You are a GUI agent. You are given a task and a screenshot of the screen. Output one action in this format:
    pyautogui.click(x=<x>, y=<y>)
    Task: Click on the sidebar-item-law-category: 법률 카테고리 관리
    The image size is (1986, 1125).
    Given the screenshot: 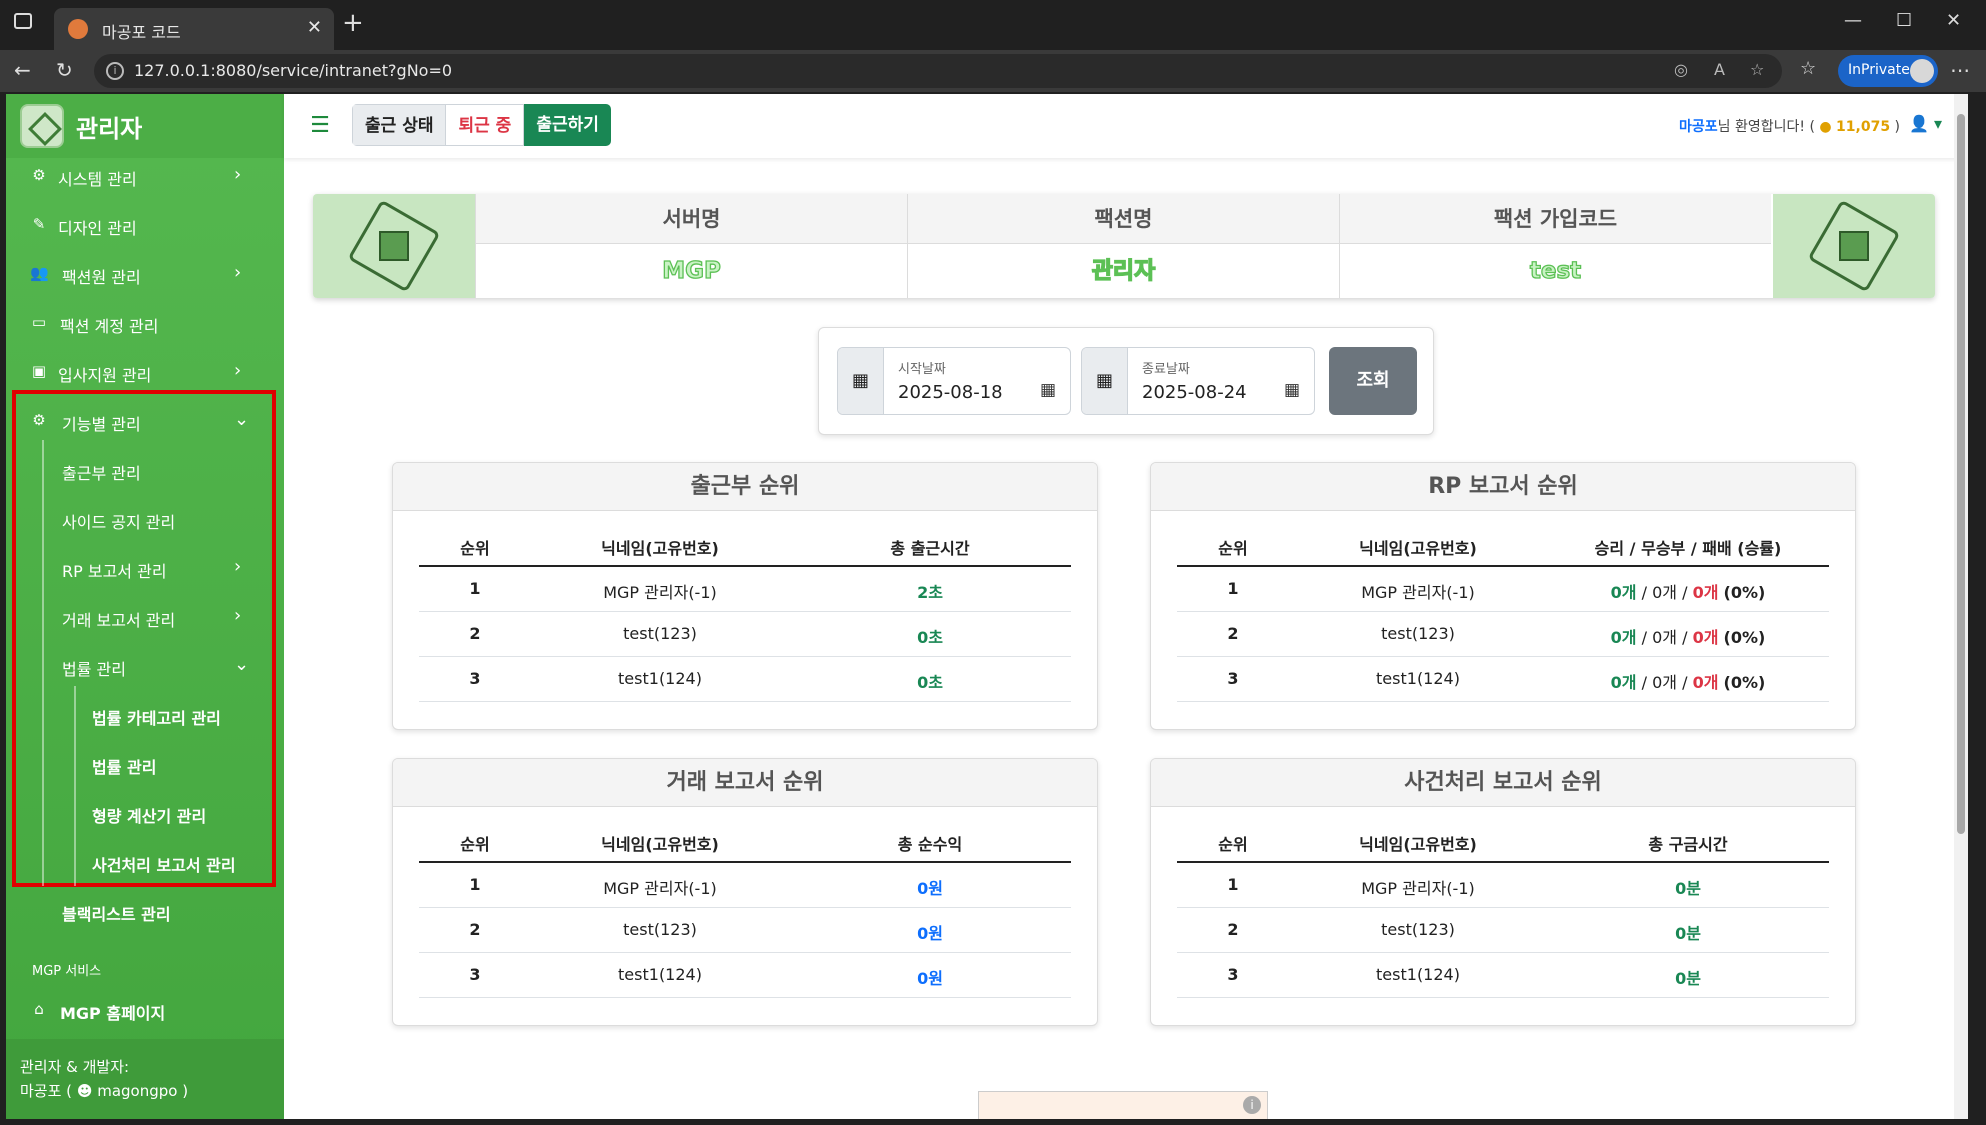 What is the action you would take?
    pyautogui.click(x=145, y=715)
    